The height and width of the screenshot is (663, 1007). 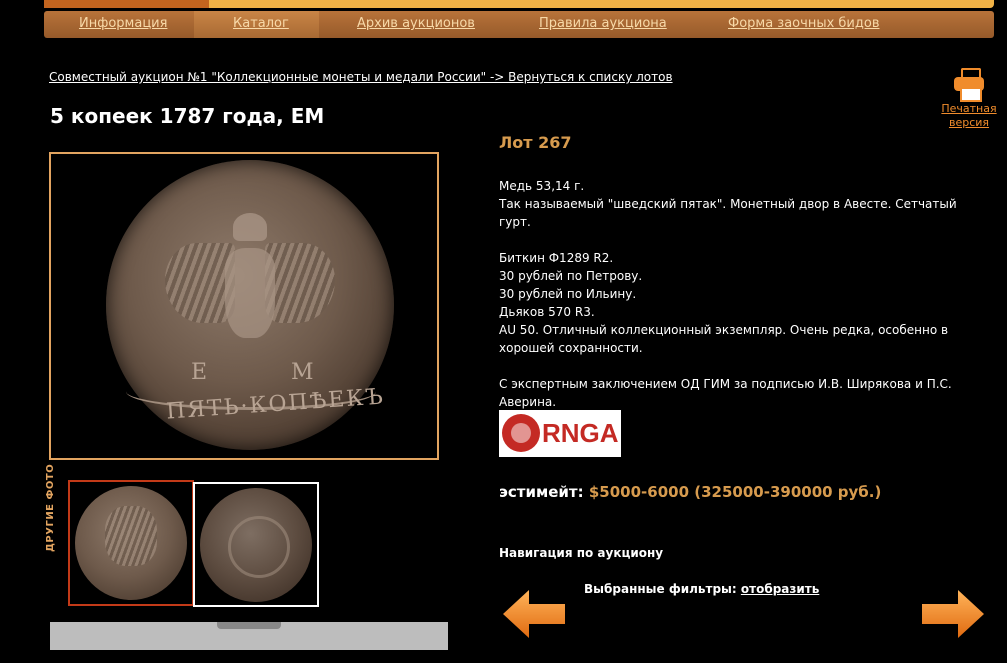 I want to click on coin-mint-letter-m: М, so click(x=302, y=372).